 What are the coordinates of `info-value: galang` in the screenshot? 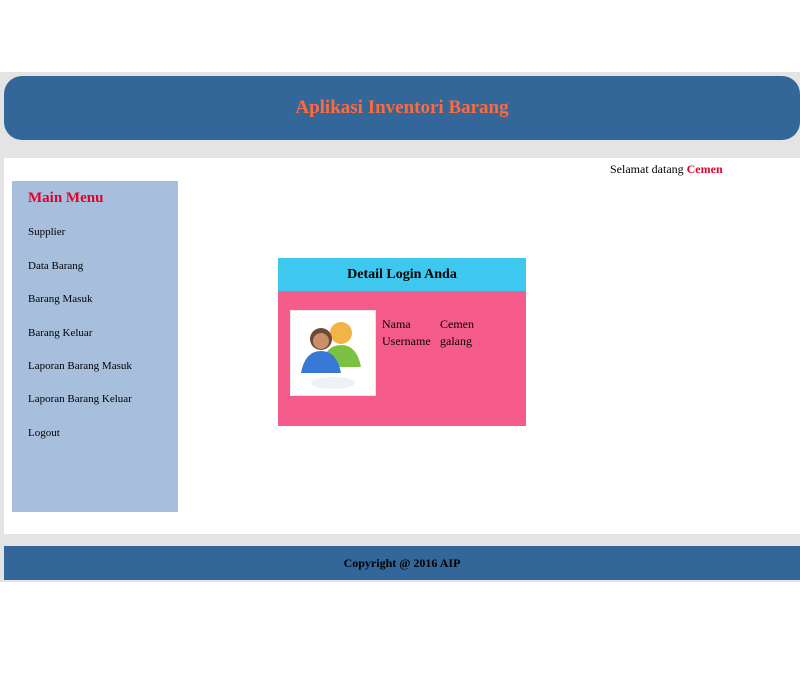 It's located at (456, 341).